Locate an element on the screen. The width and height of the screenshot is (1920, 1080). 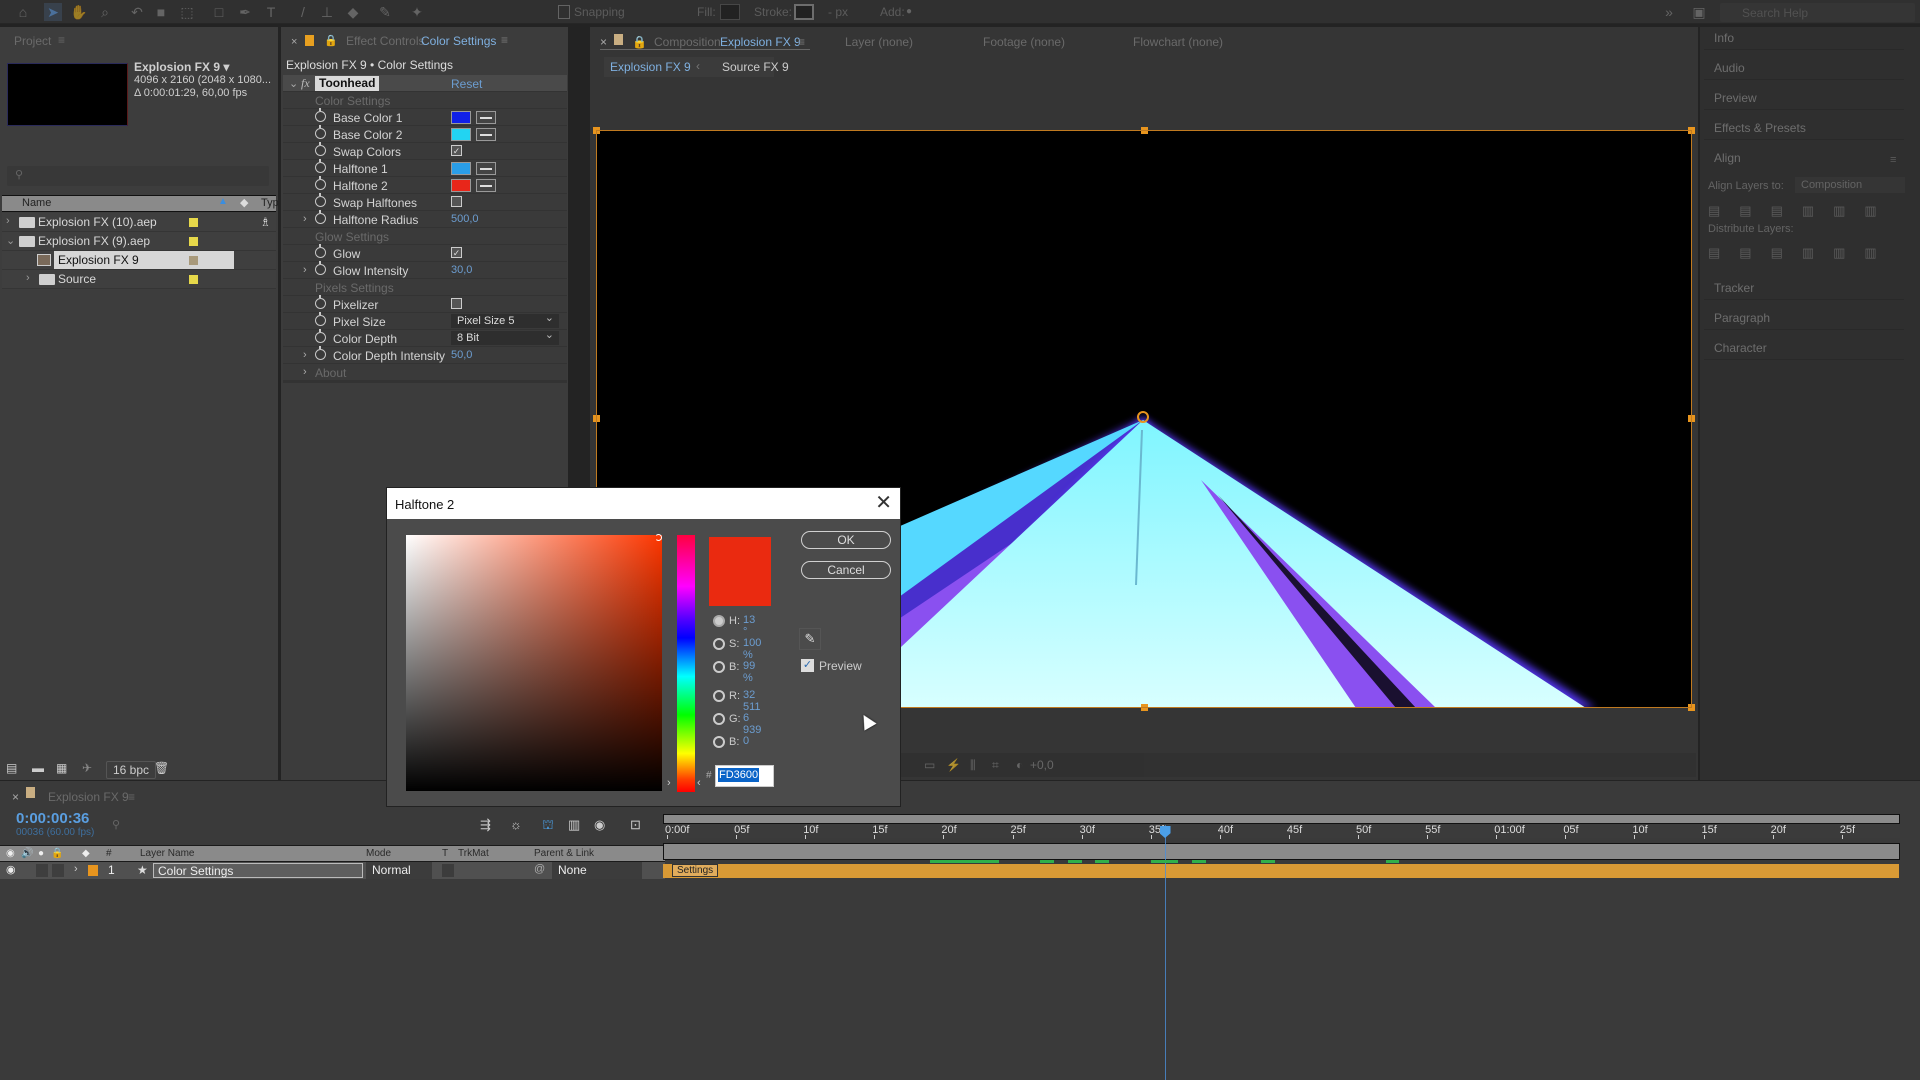
render-queue-icon: ✈ is located at coordinates (87, 768).